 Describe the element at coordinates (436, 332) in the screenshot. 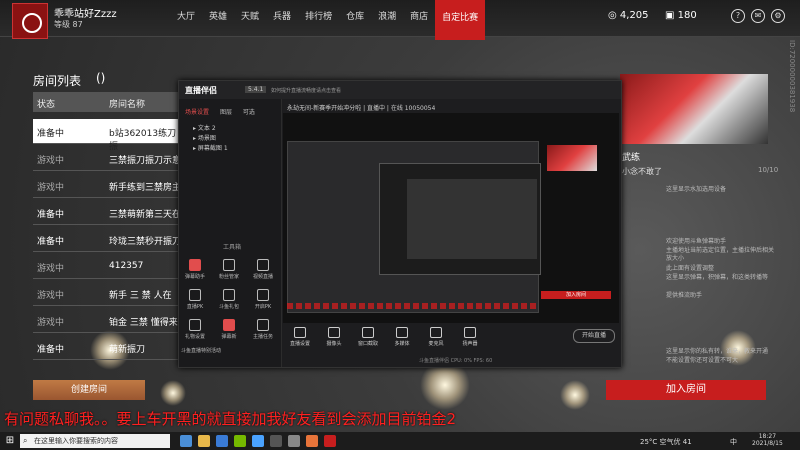

I see `microphone-icon` at that location.